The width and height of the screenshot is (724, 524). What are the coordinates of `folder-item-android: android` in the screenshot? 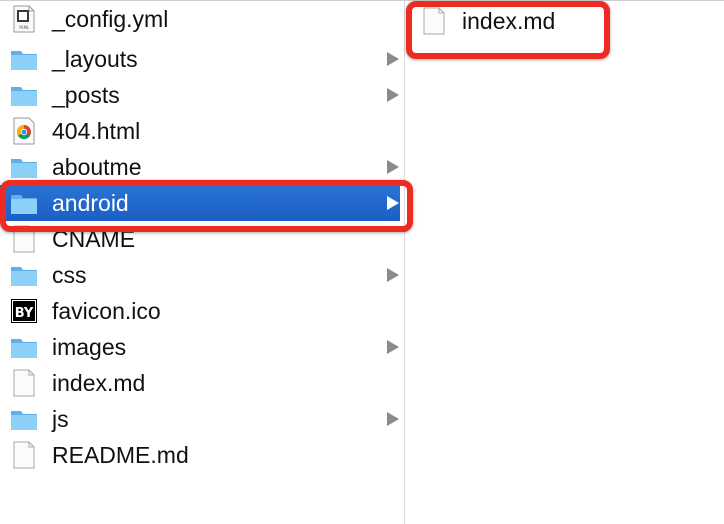 It's located at (200, 203).